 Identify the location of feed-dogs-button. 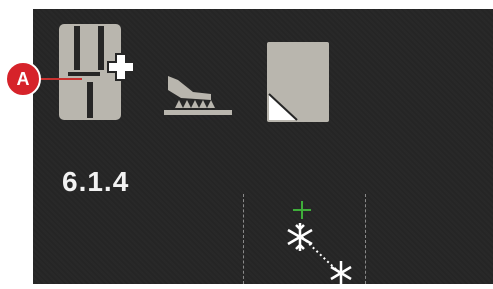
(198, 96).